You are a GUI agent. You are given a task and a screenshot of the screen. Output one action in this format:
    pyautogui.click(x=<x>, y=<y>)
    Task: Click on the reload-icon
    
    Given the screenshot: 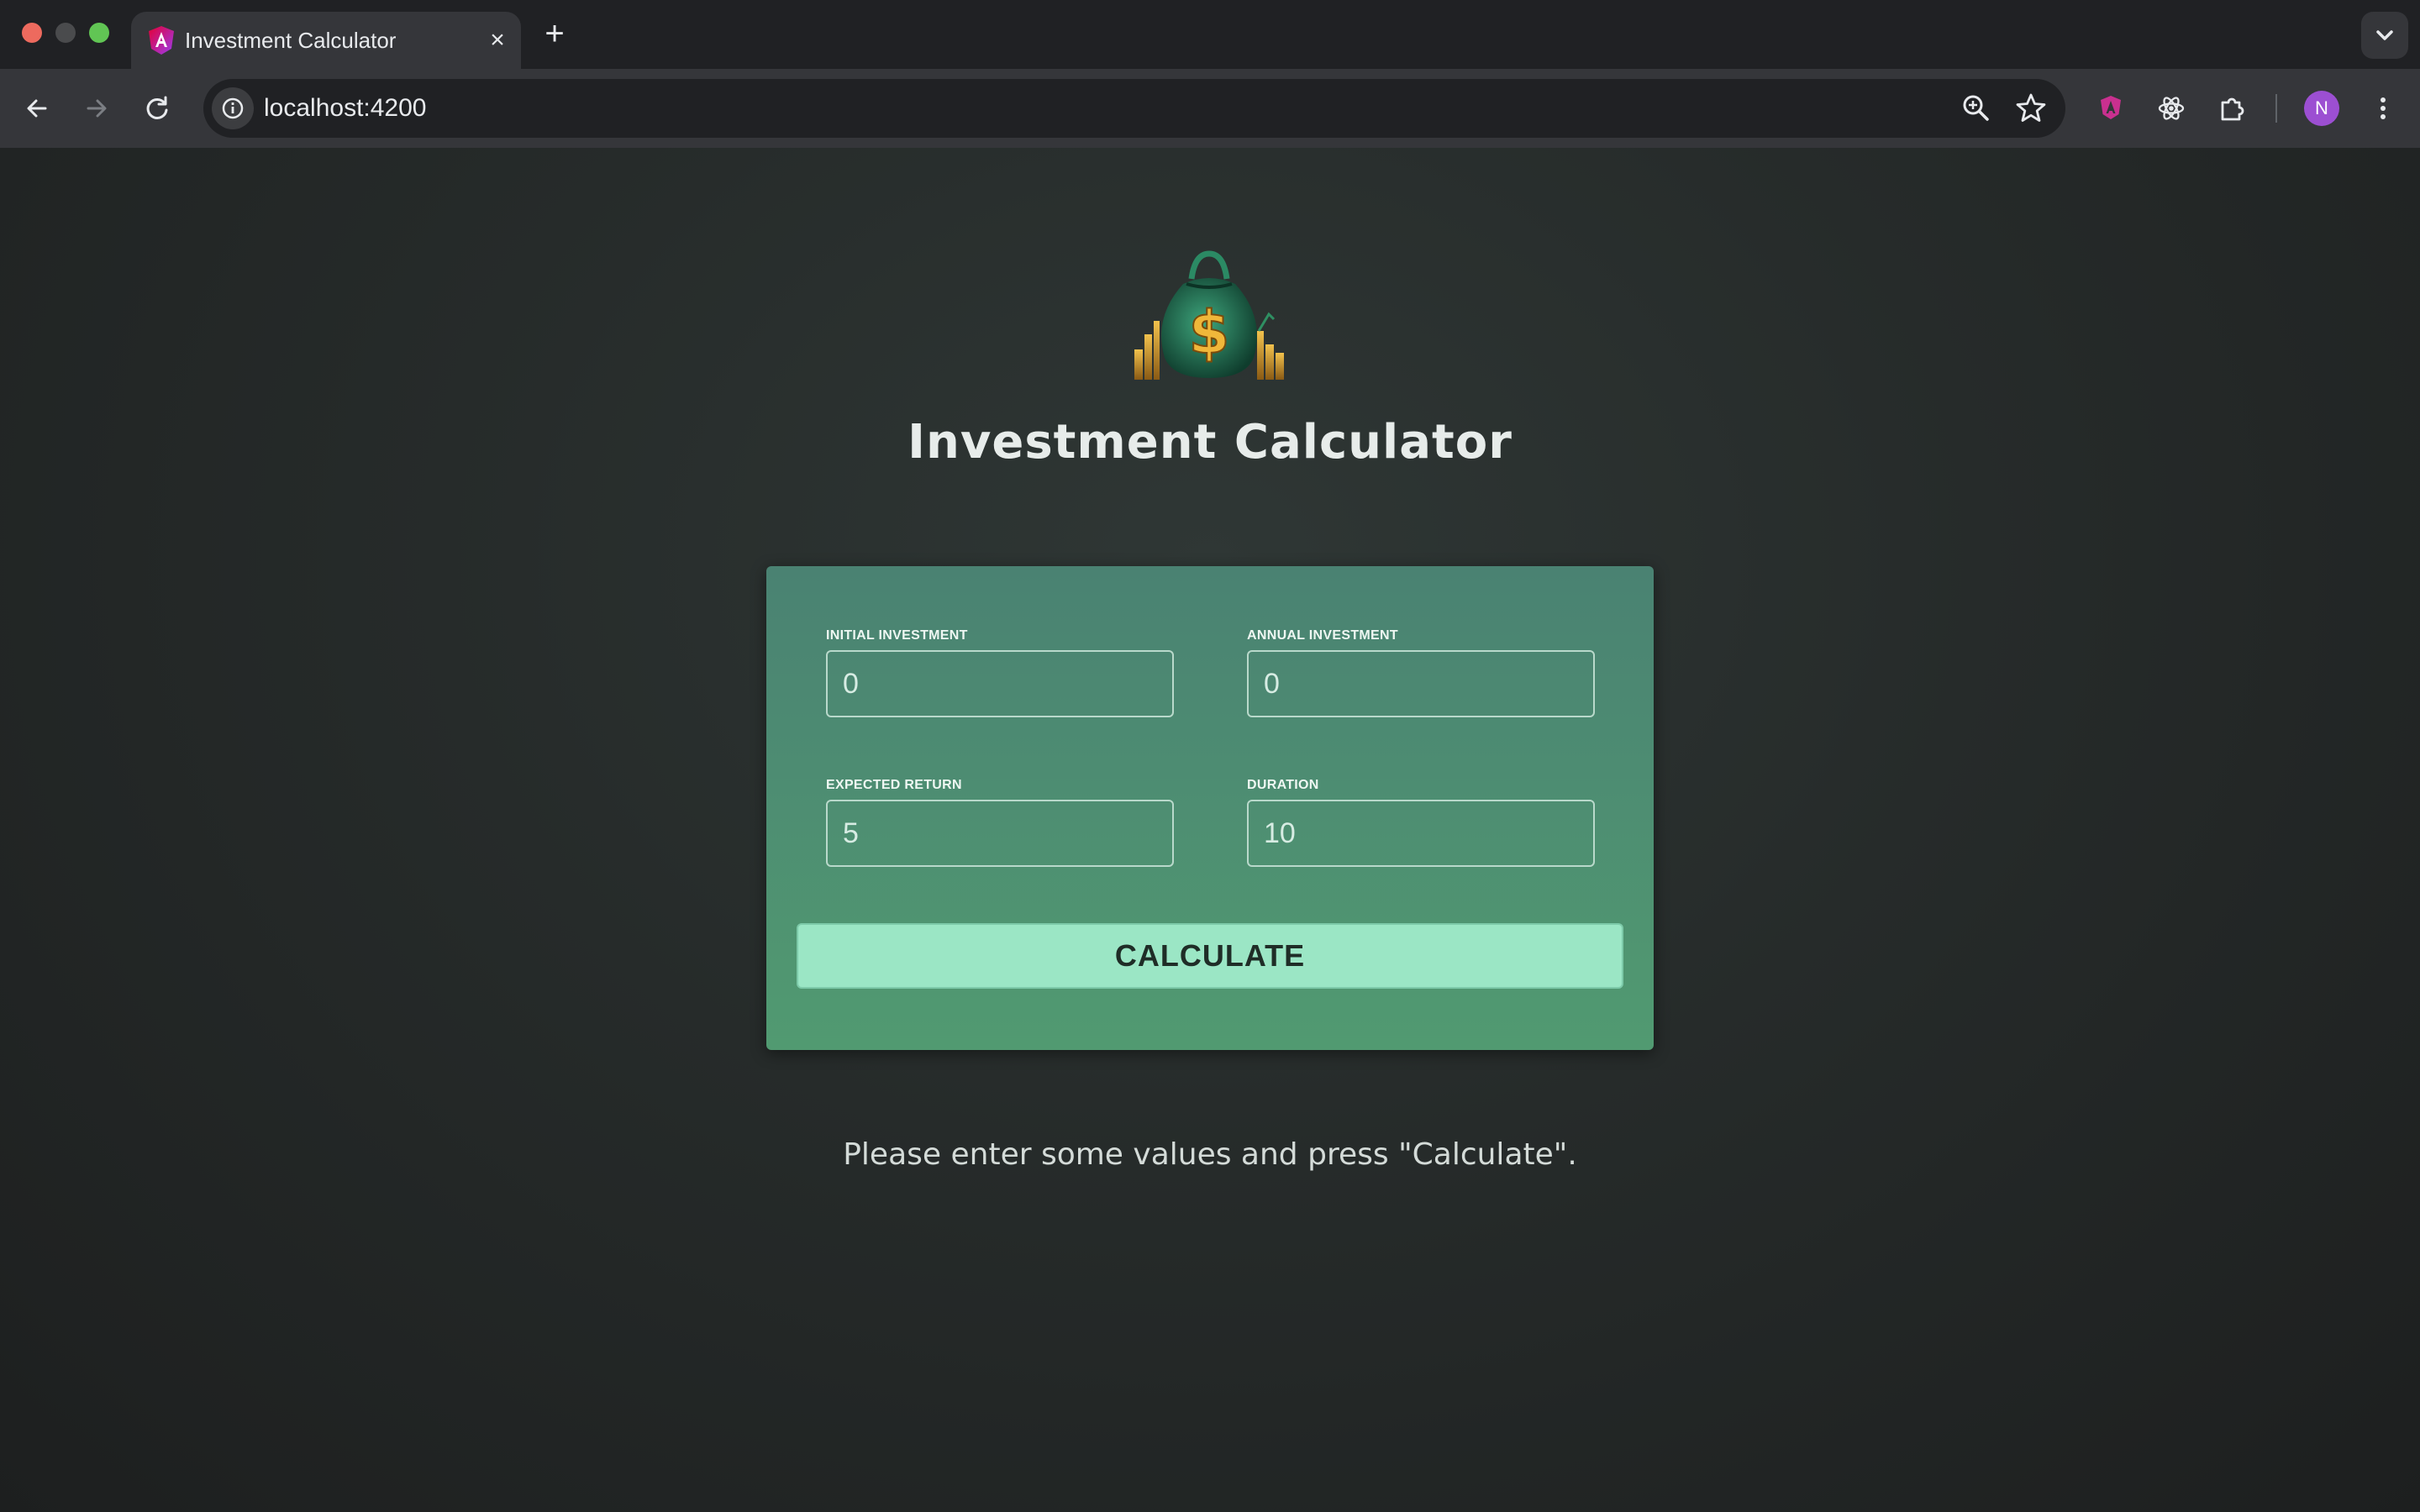 What is the action you would take?
    pyautogui.click(x=157, y=108)
    